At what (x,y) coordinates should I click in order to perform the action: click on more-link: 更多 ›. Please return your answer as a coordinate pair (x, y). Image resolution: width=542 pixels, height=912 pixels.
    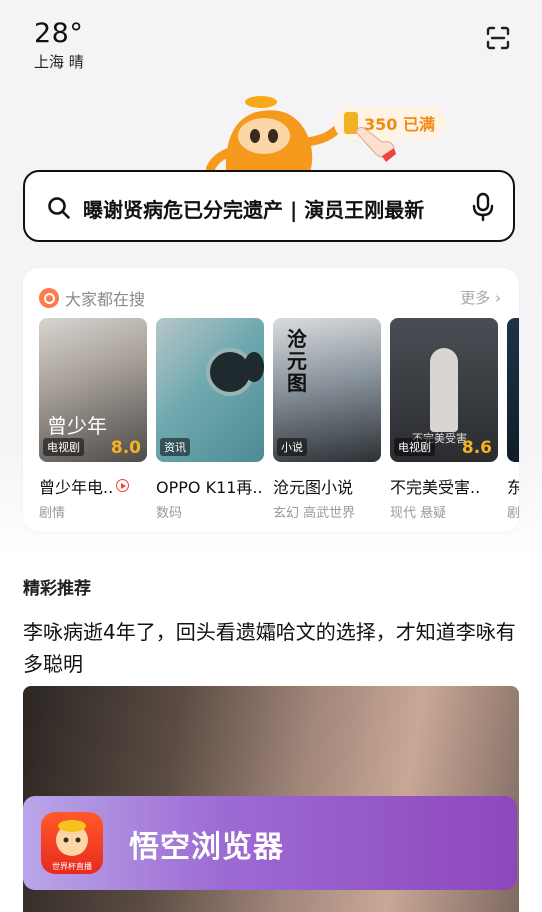
    Looking at the image, I should click on (480, 297).